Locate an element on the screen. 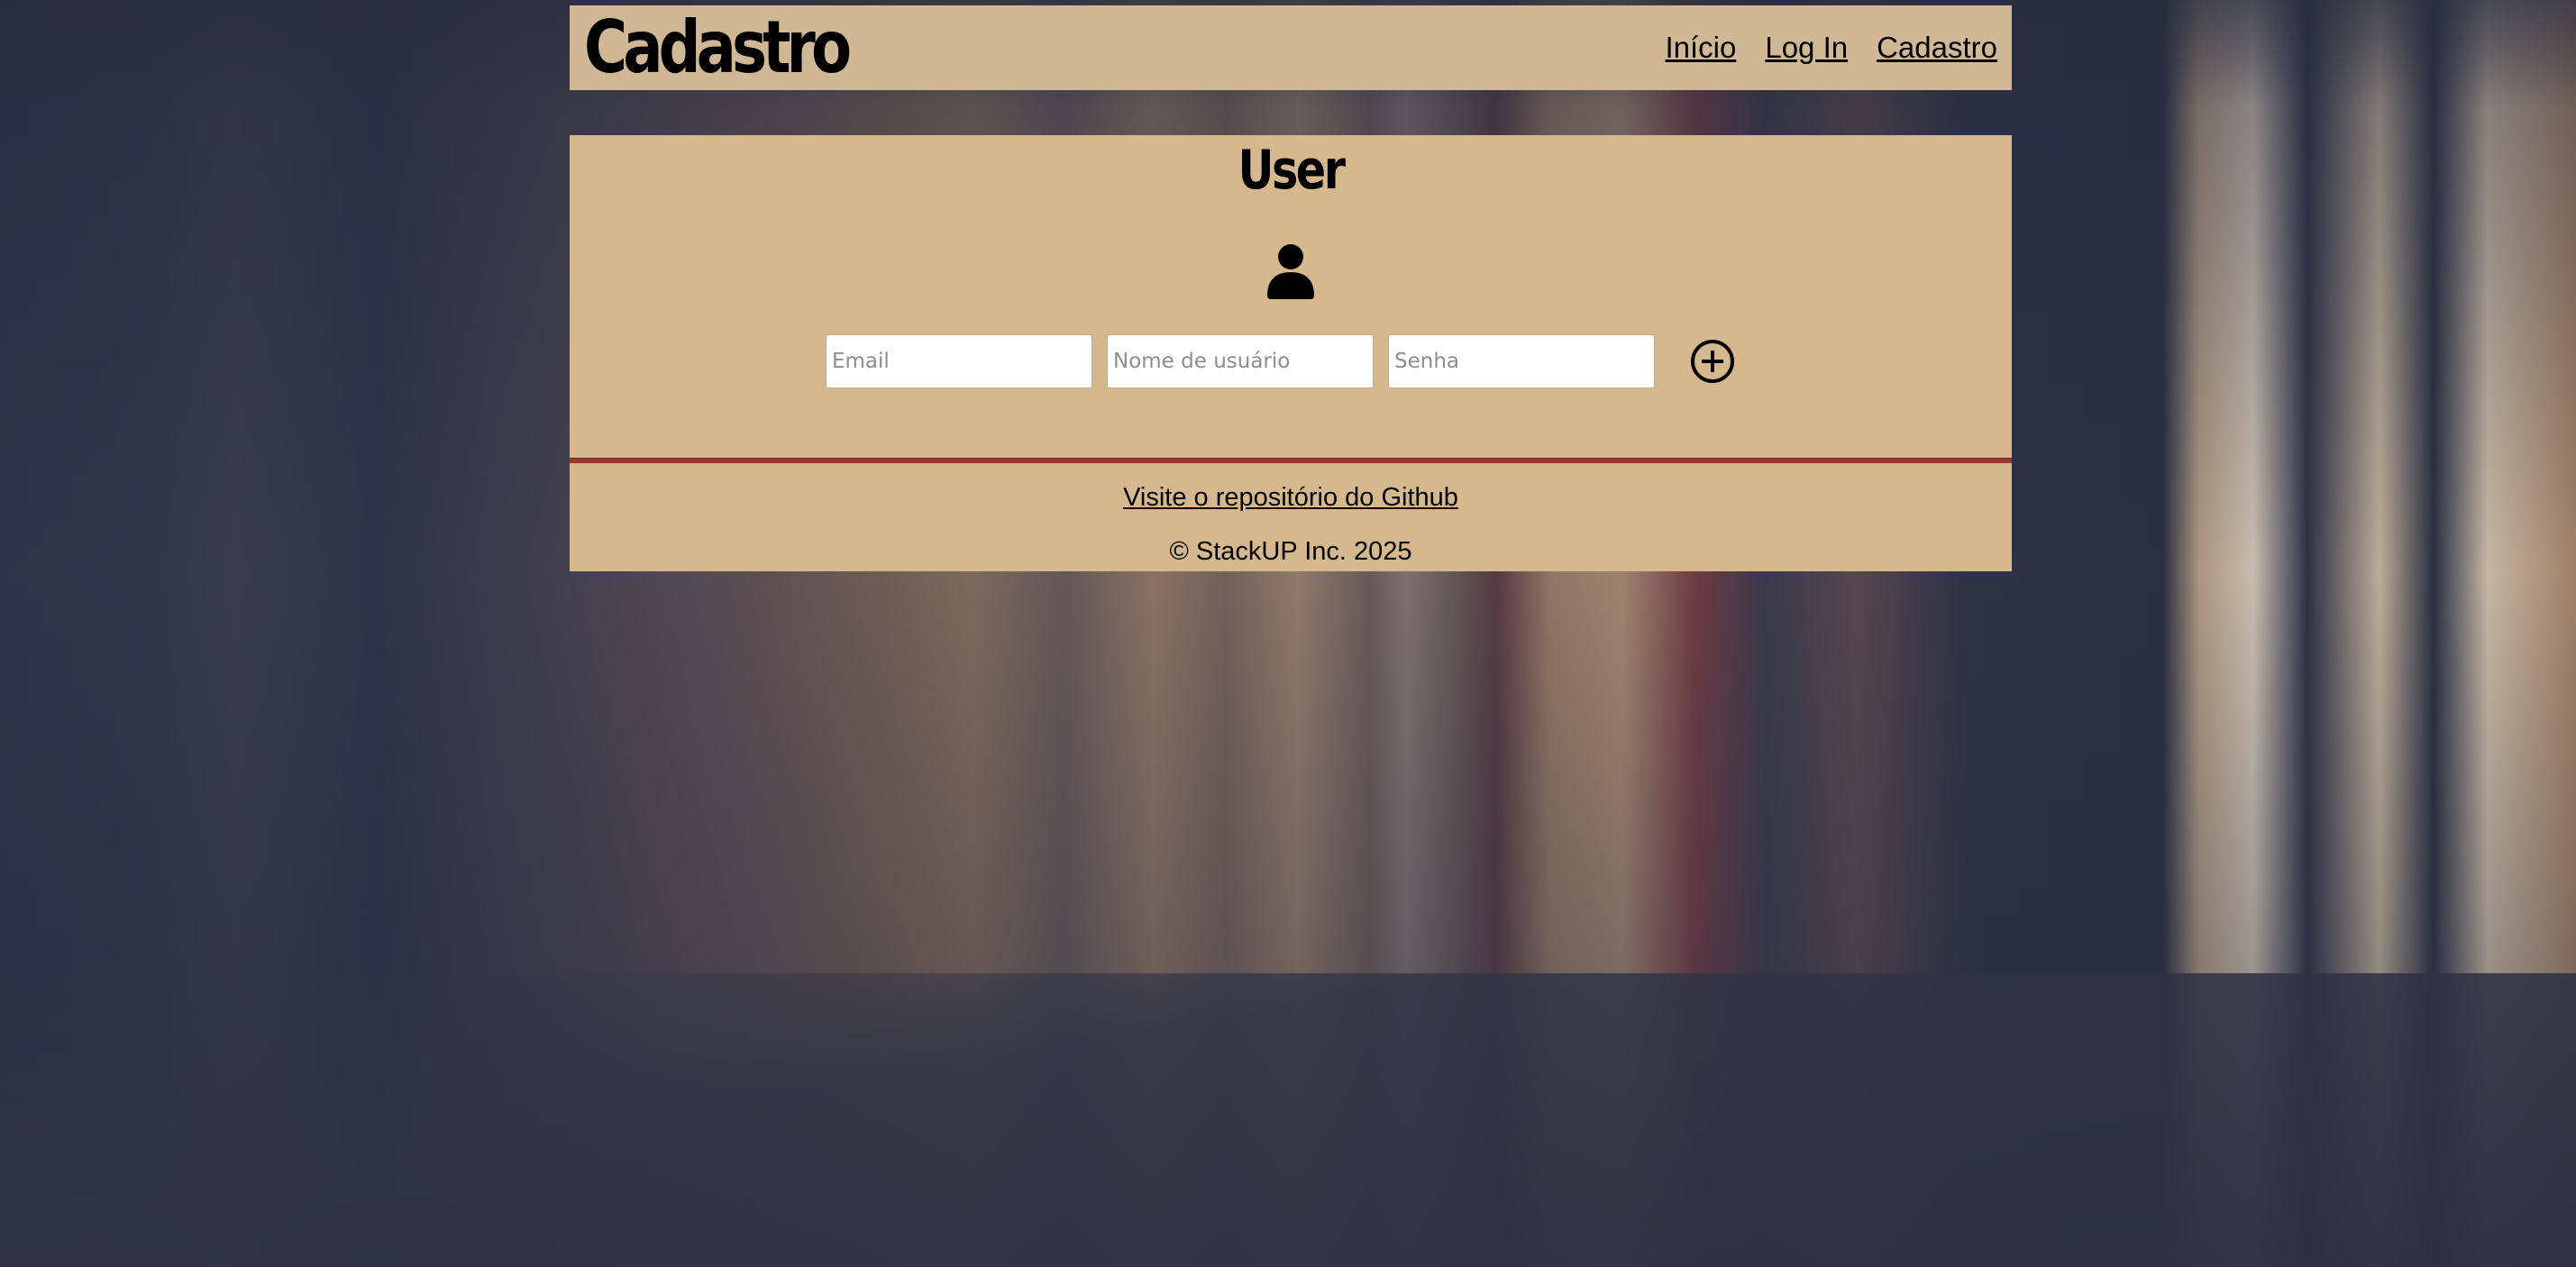 The height and width of the screenshot is (1267, 2576). github-repo-link: Visite o repositório do Github is located at coordinates (1291, 498).